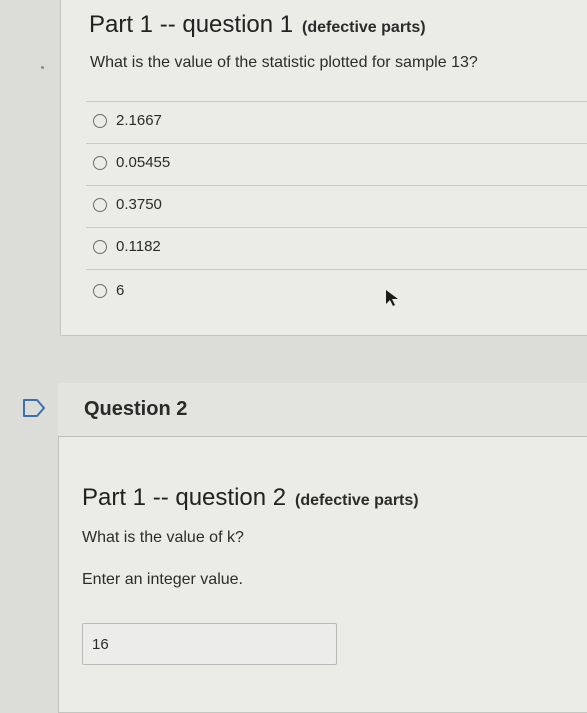 This screenshot has height=713, width=587. I want to click on question-2-title-main: Part 1 -- question 2, so click(184, 497).